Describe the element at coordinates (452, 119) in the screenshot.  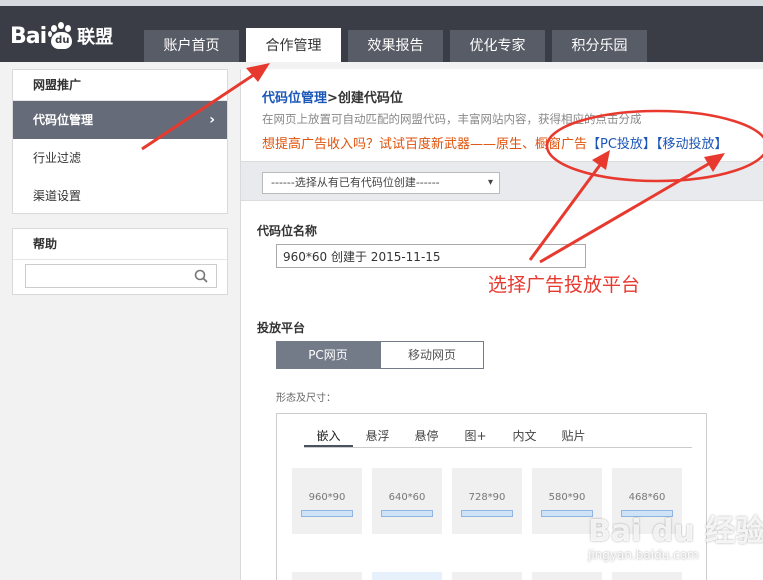
I see `page-description: 在网页上放置可自动匹配的网盟代码，丰富网站内容，获得相应的点击分成` at that location.